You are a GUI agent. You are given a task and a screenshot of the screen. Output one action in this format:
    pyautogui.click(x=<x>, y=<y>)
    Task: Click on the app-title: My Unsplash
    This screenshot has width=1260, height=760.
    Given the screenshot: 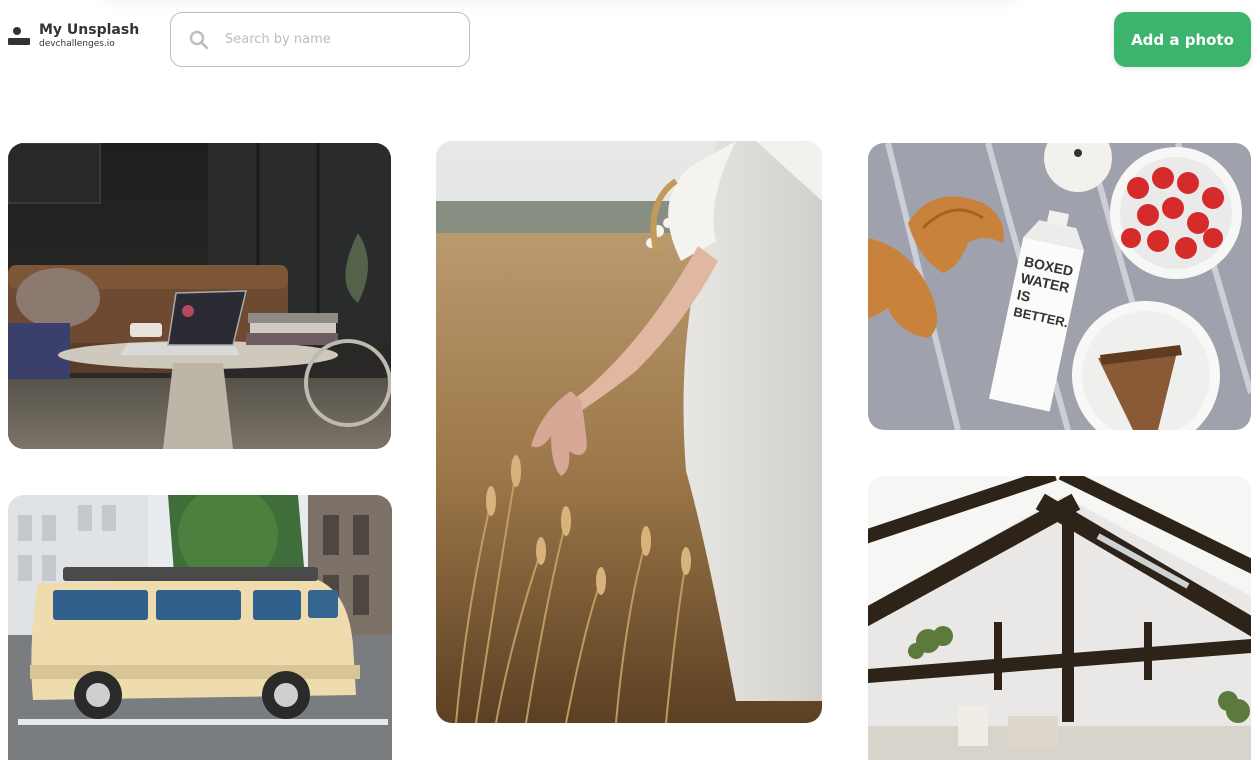 What is the action you would take?
    pyautogui.click(x=89, y=30)
    